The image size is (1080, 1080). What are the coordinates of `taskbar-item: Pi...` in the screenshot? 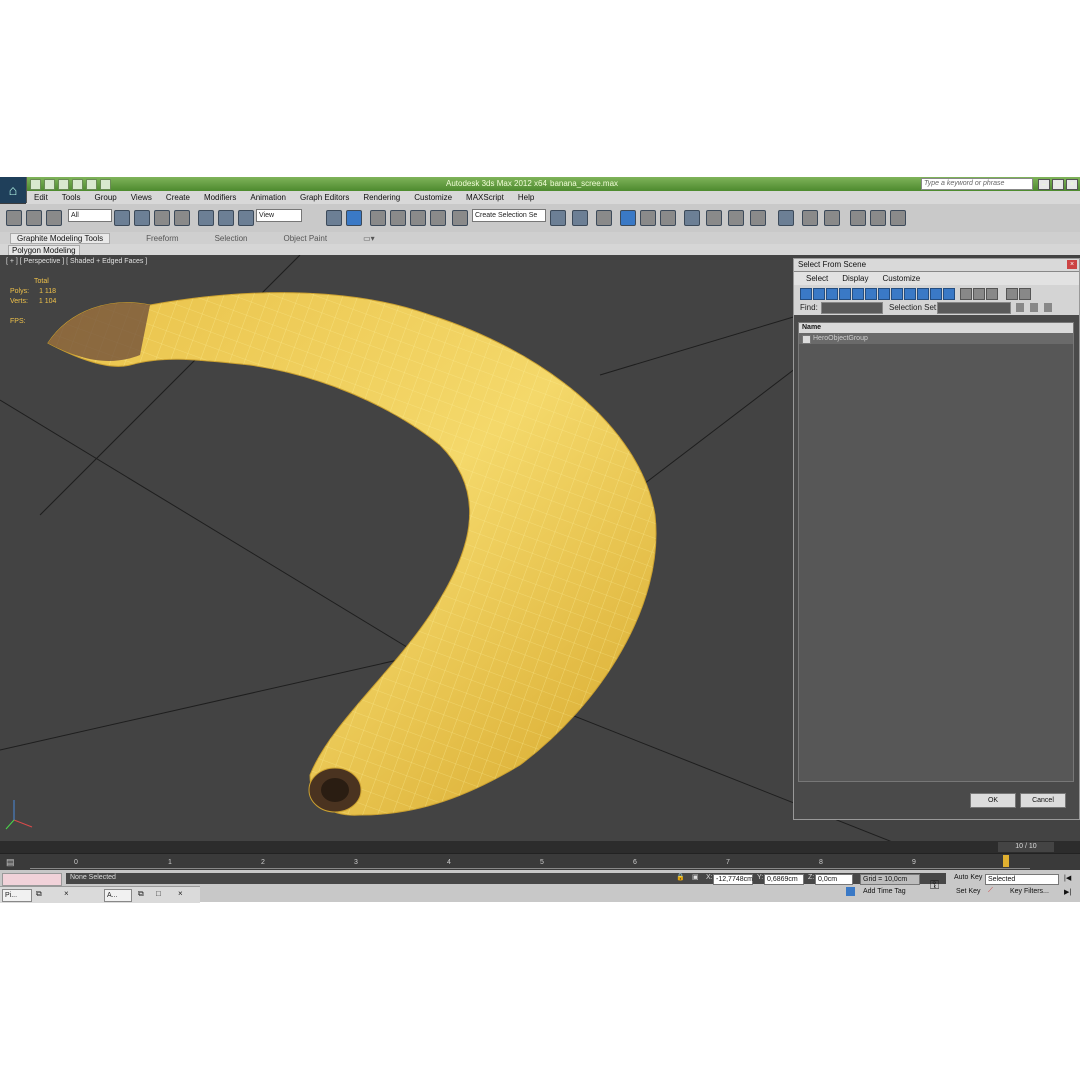 It's located at (17, 895).